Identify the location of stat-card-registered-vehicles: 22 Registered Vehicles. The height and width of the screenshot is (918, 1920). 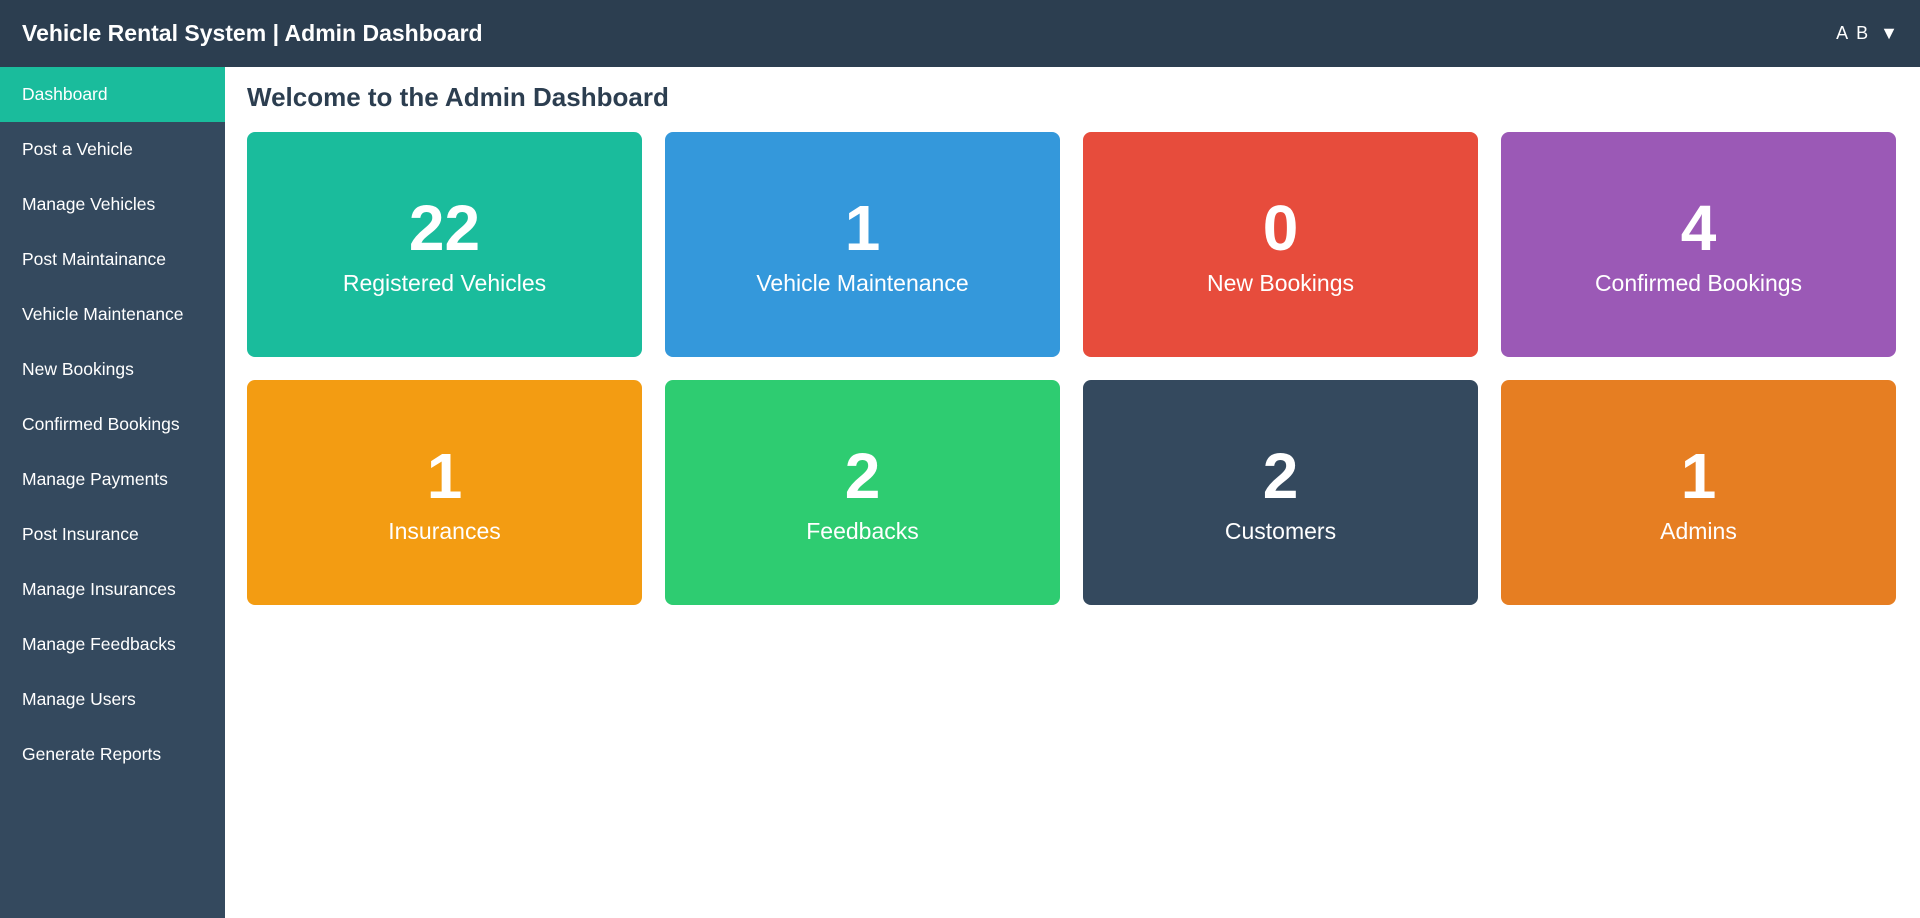
(444, 244).